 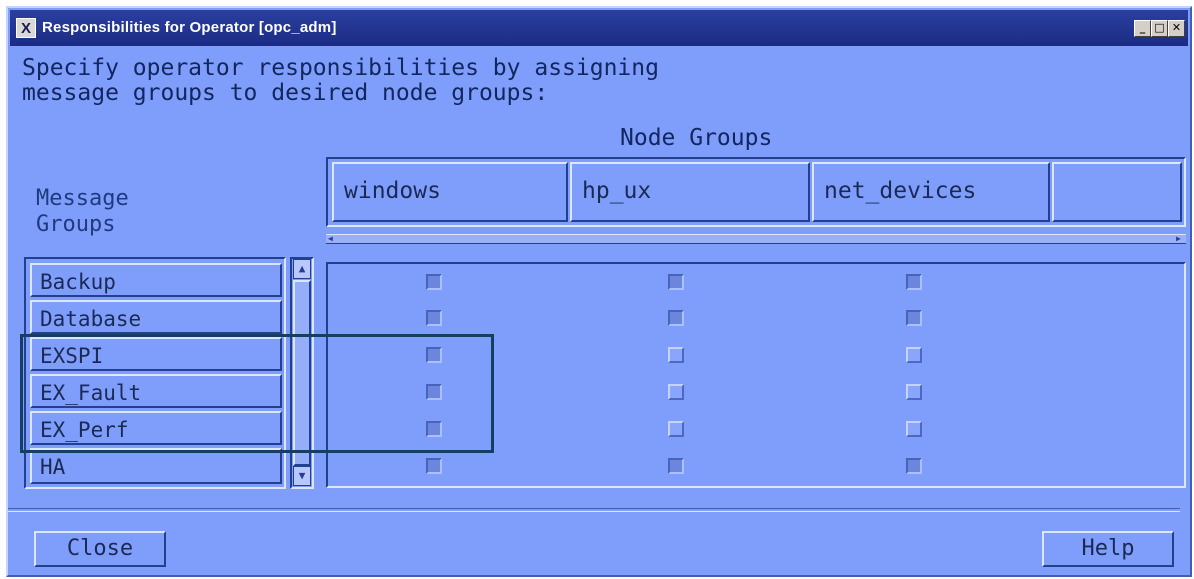 What do you see at coordinates (914, 355) in the screenshot?
I see `checkbox-exspi-net-devices` at bounding box center [914, 355].